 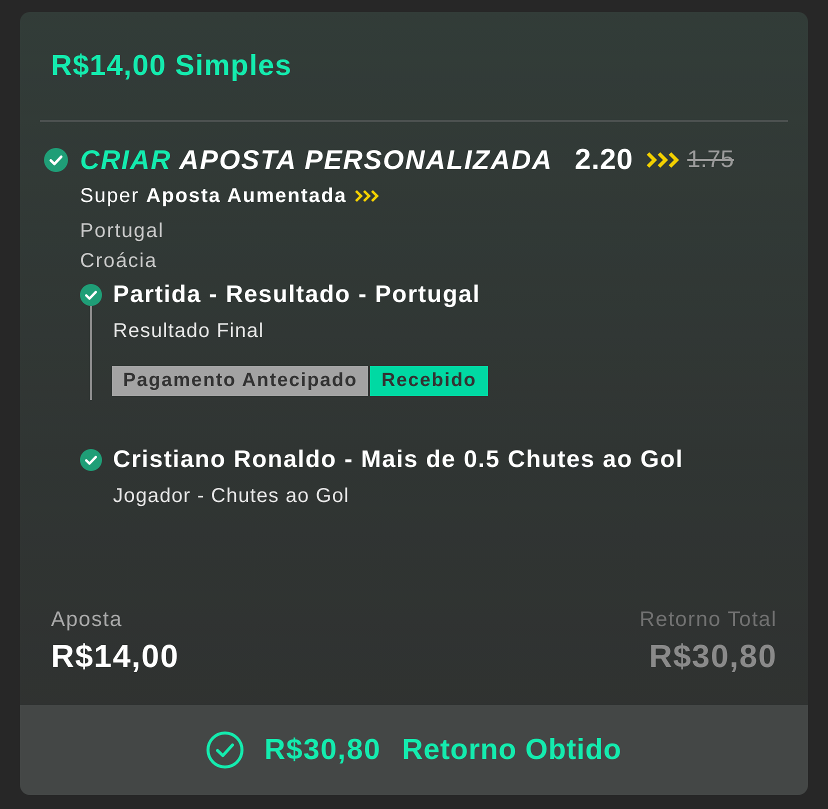 What do you see at coordinates (188, 331) in the screenshot?
I see `market-name: Resultado Final` at bounding box center [188, 331].